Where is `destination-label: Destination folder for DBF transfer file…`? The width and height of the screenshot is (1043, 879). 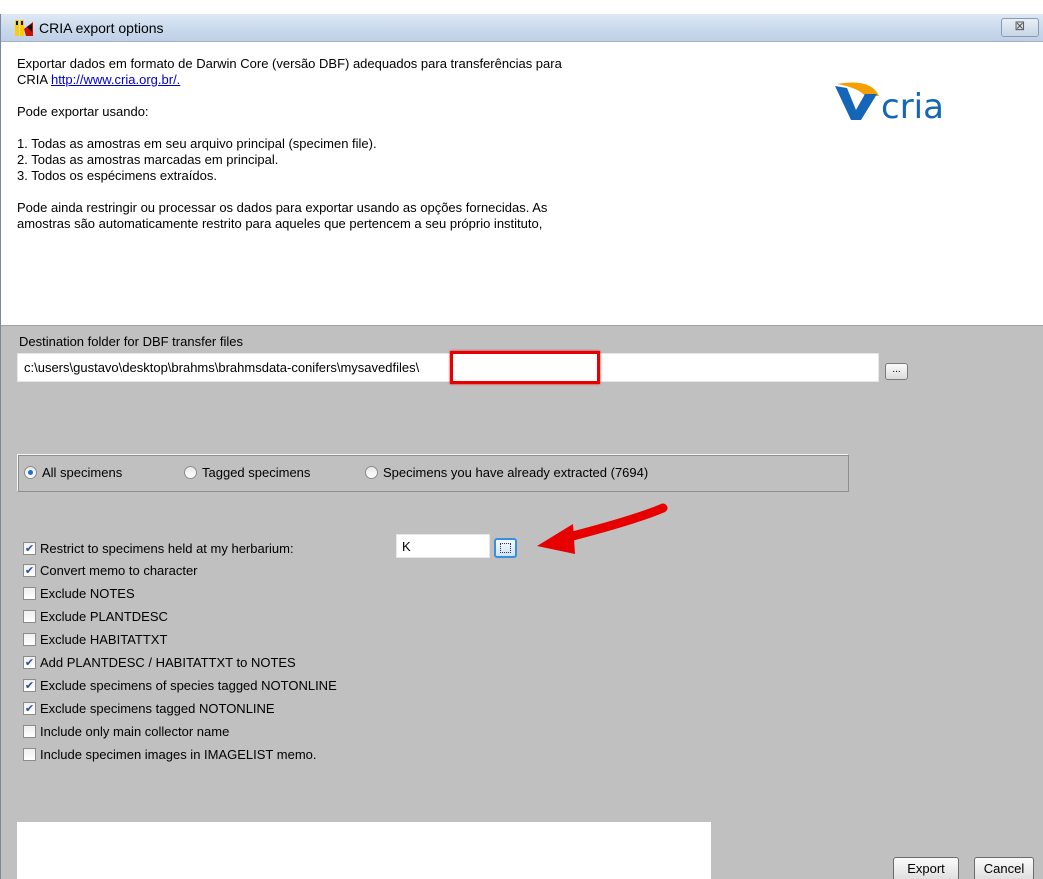 destination-label: Destination folder for DBF transfer file… is located at coordinates (131, 341).